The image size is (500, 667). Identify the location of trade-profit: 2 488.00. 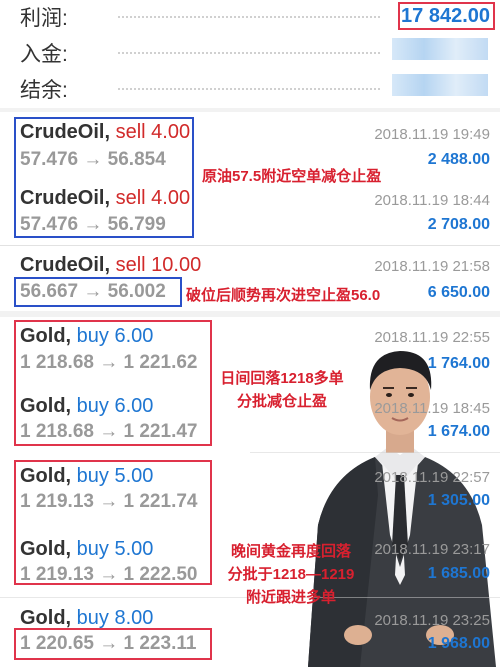
(458, 159).